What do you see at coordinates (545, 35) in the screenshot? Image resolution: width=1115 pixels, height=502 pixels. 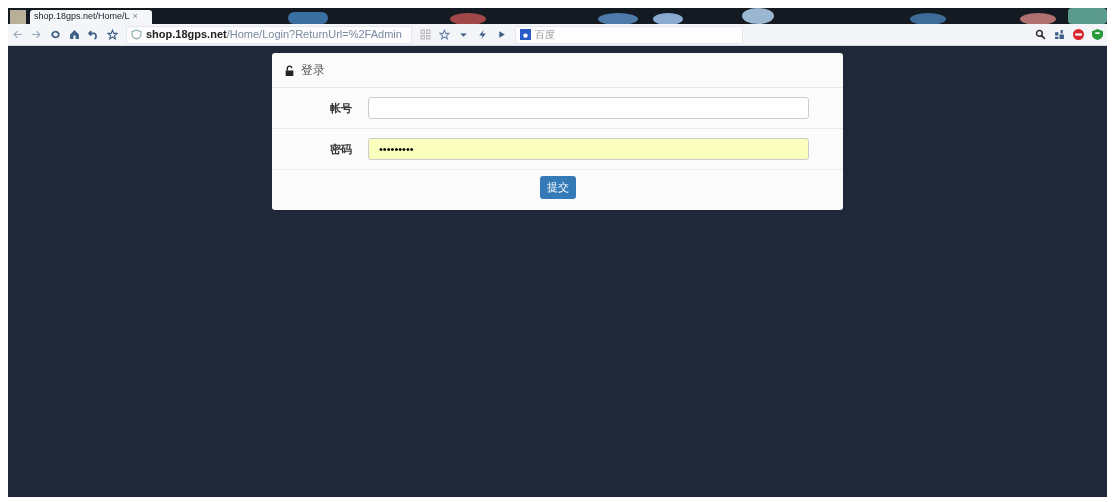 I see `search-engine-label: 百度` at bounding box center [545, 35].